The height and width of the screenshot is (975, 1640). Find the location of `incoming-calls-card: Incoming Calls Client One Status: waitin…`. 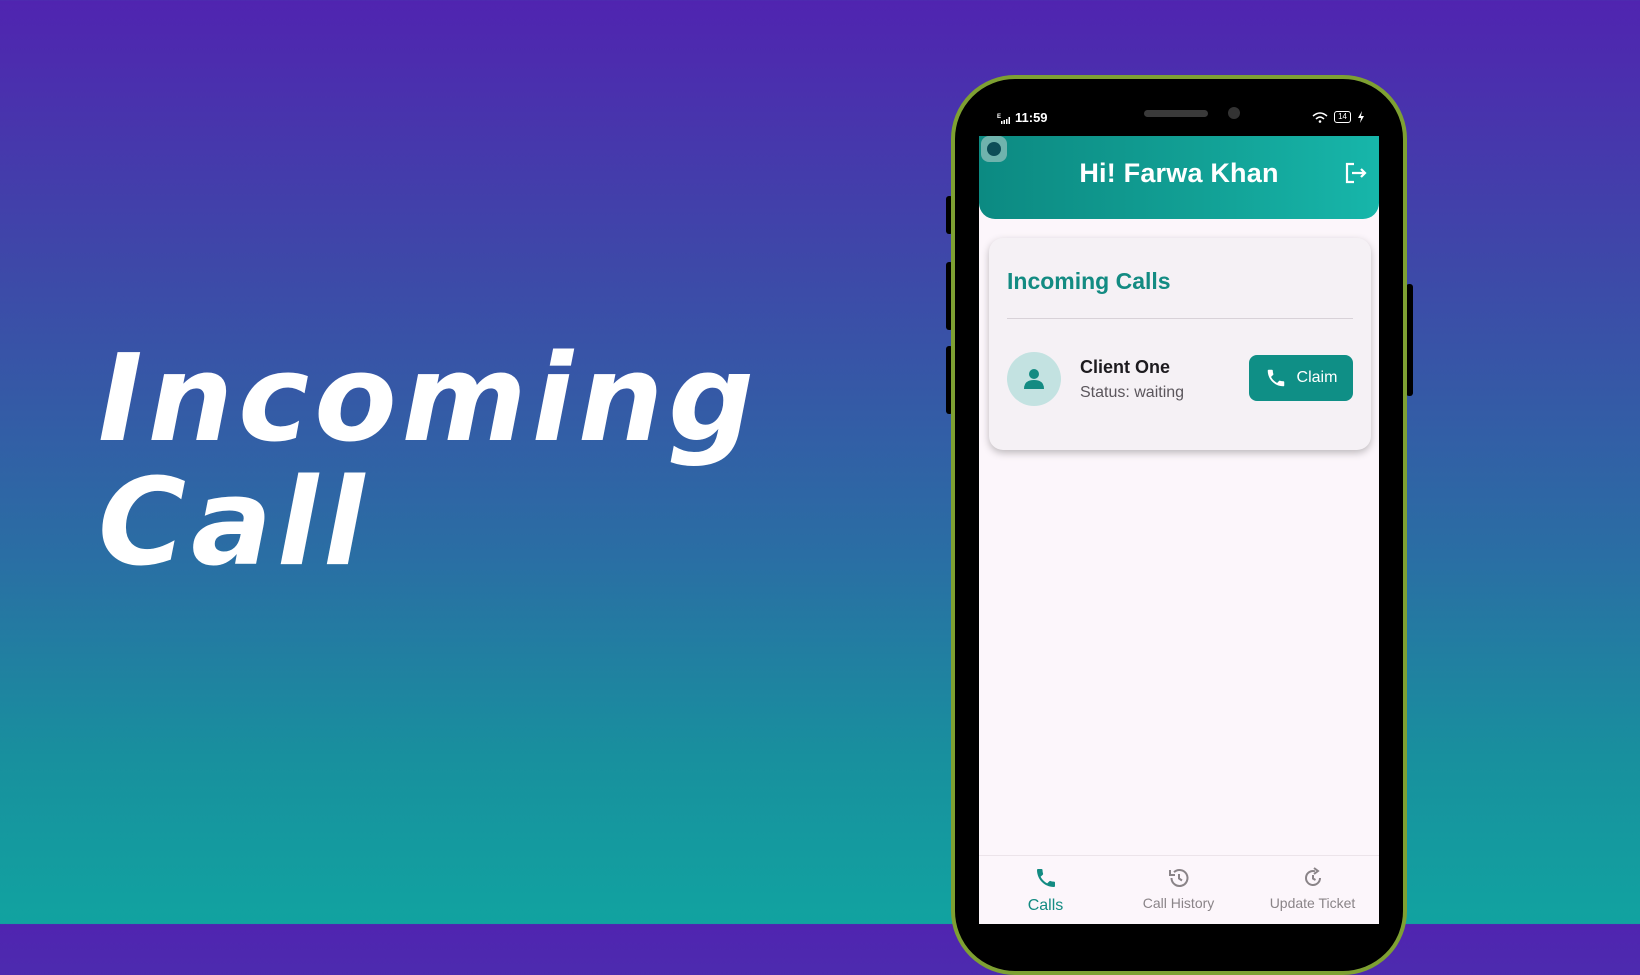

incoming-calls-card: Incoming Calls Client One Status: waitin… is located at coordinates (1180, 344).